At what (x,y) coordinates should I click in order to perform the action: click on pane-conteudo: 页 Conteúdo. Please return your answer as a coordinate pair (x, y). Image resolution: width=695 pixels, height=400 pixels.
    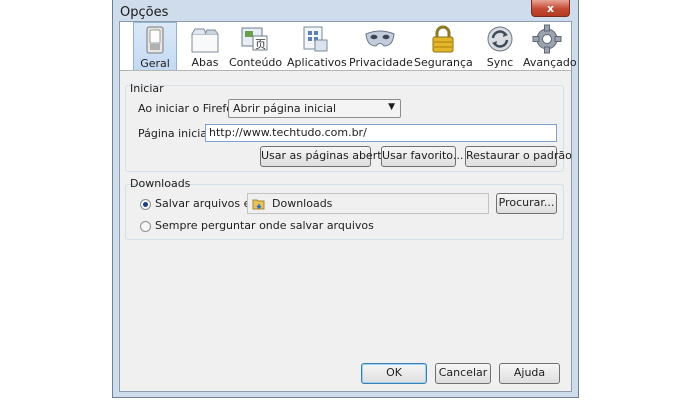
    Looking at the image, I should click on (256, 46).